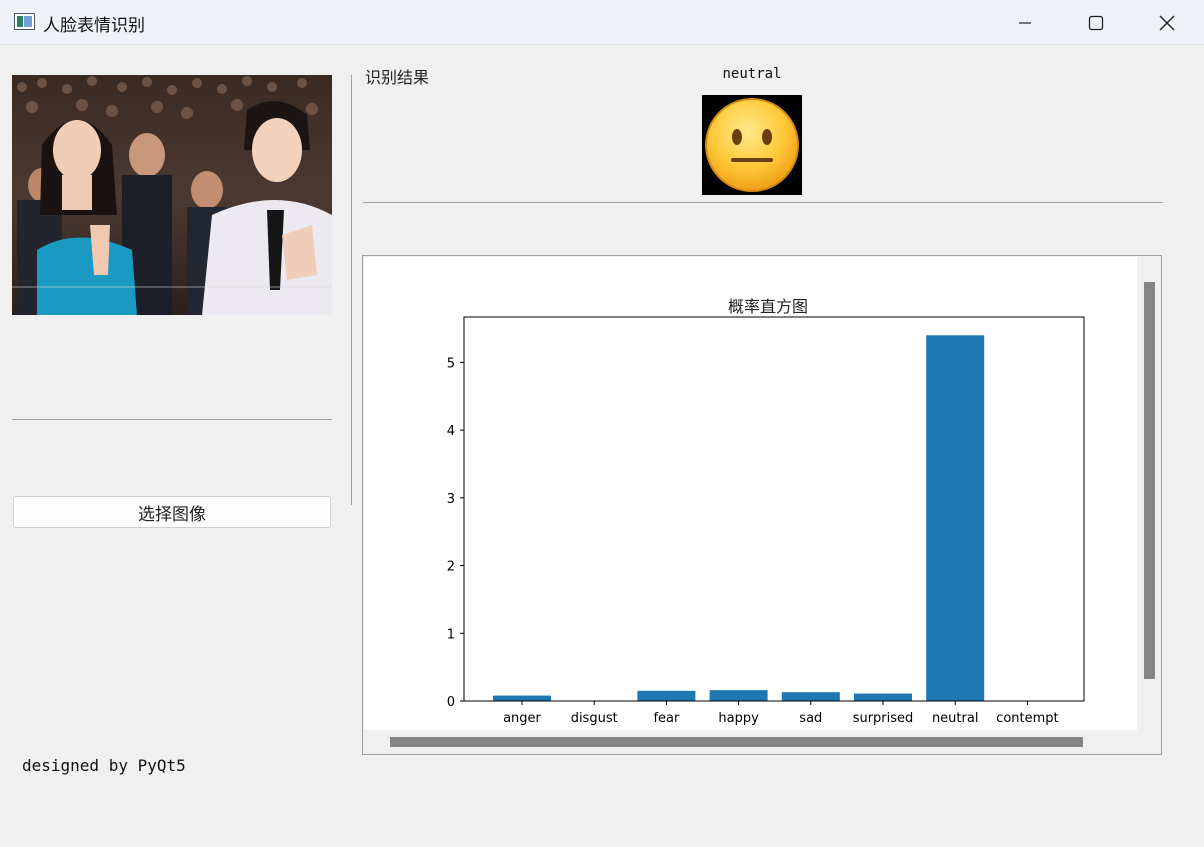  Describe the element at coordinates (883, 718) in the screenshot. I see `x-tick-label: surprised` at that location.